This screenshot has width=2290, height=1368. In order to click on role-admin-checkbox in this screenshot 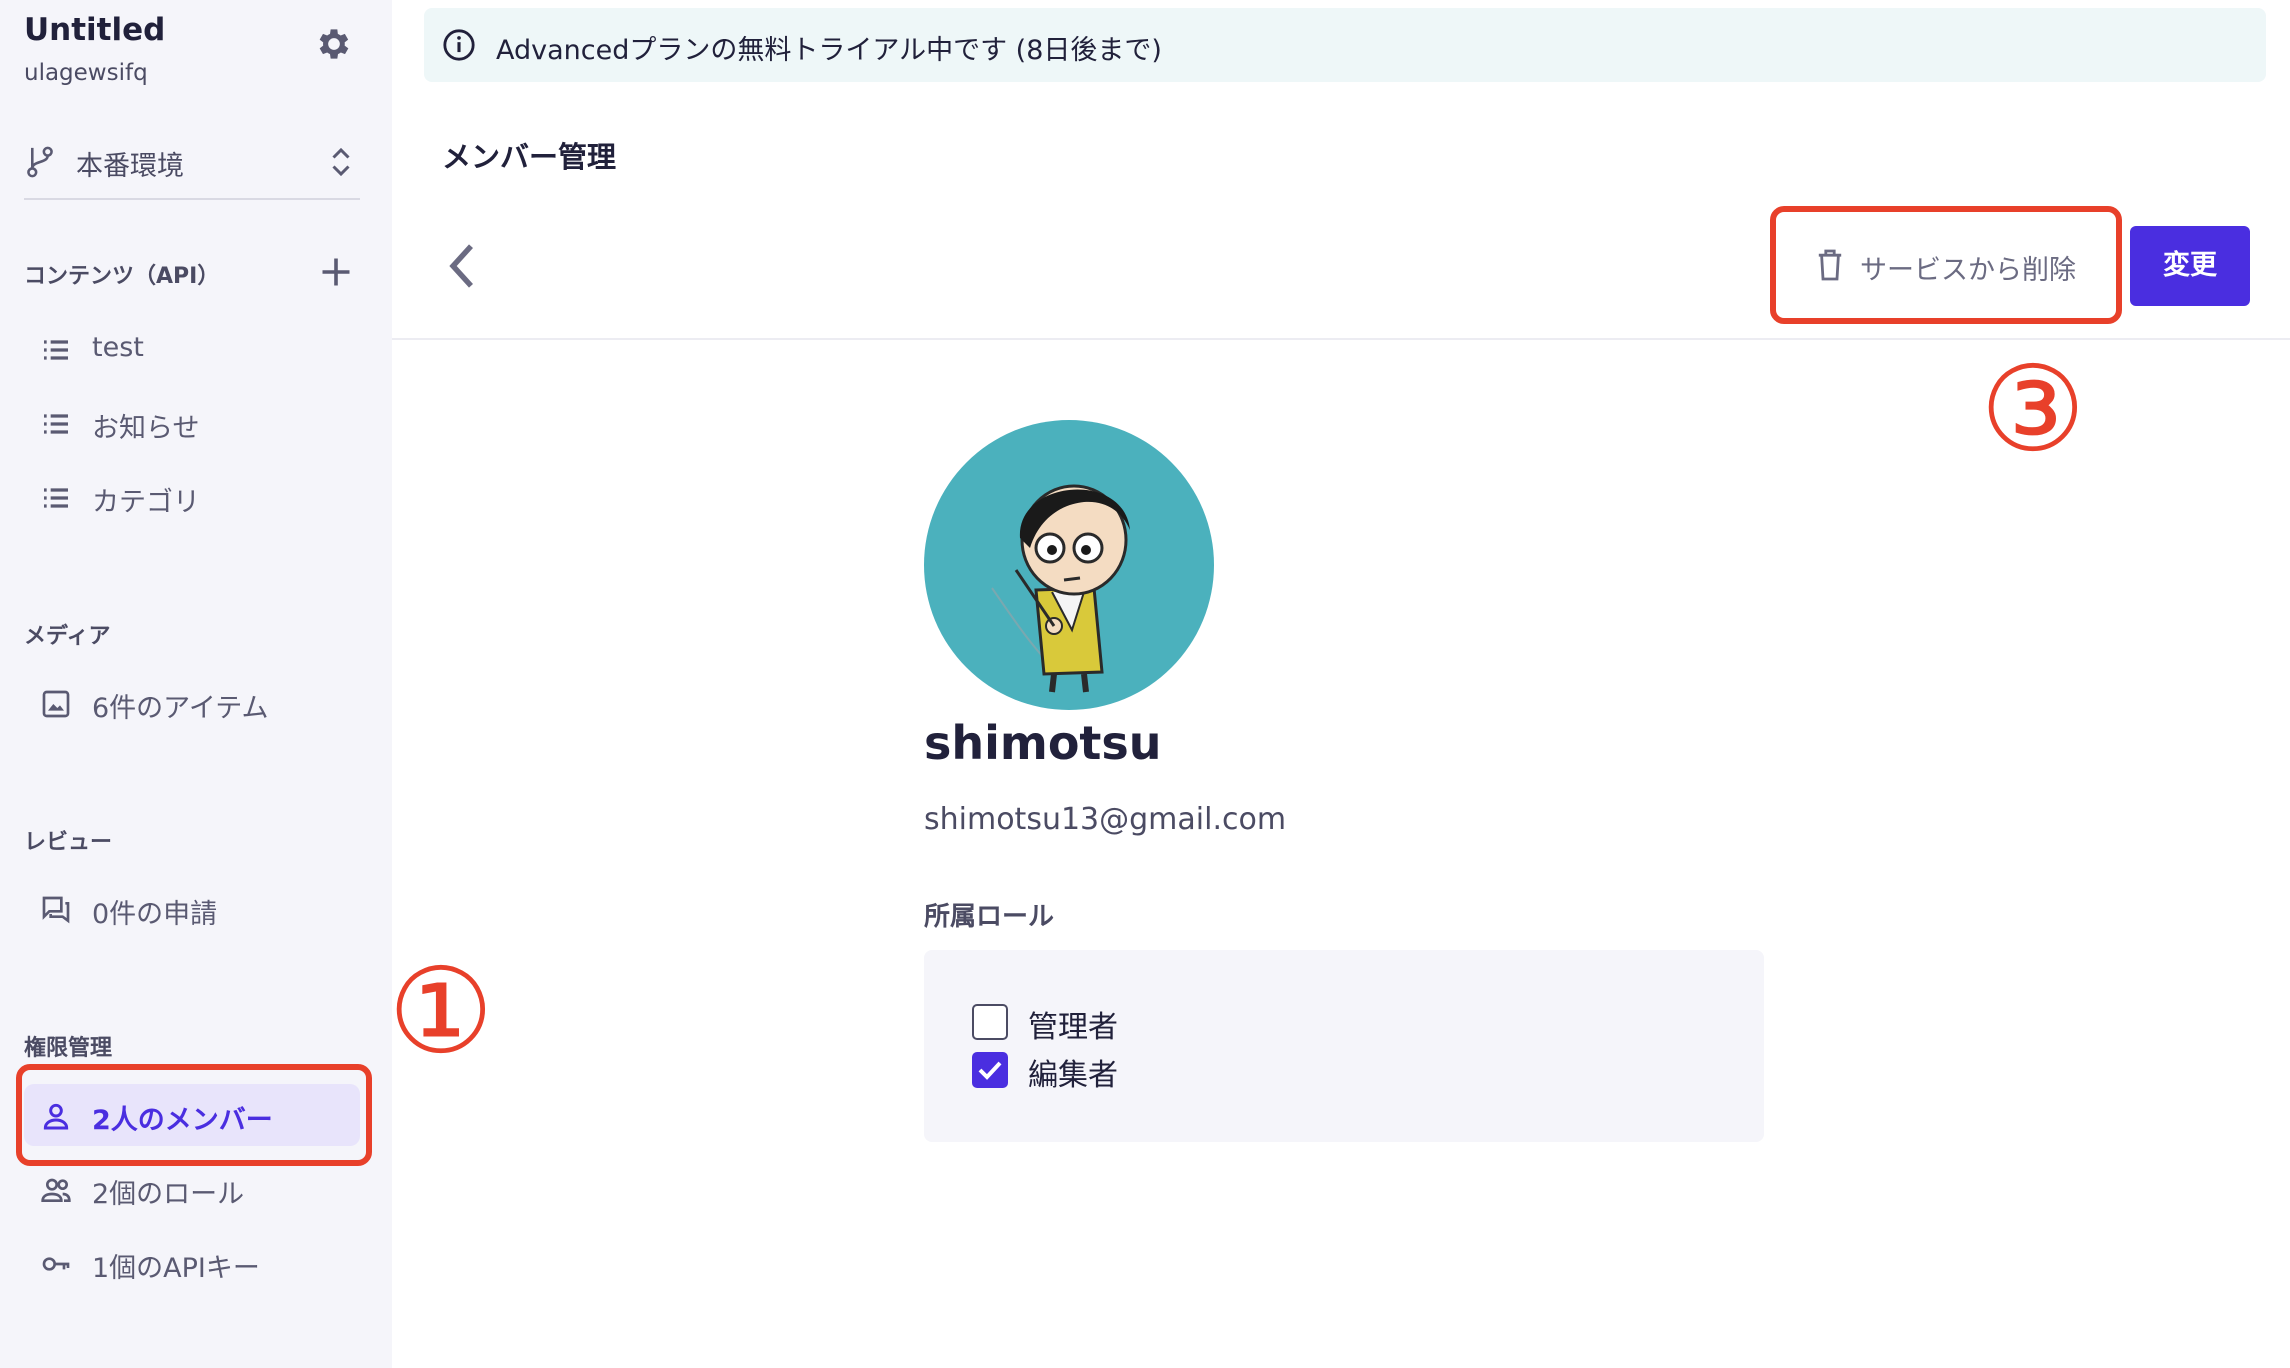, I will do `click(990, 1022)`.